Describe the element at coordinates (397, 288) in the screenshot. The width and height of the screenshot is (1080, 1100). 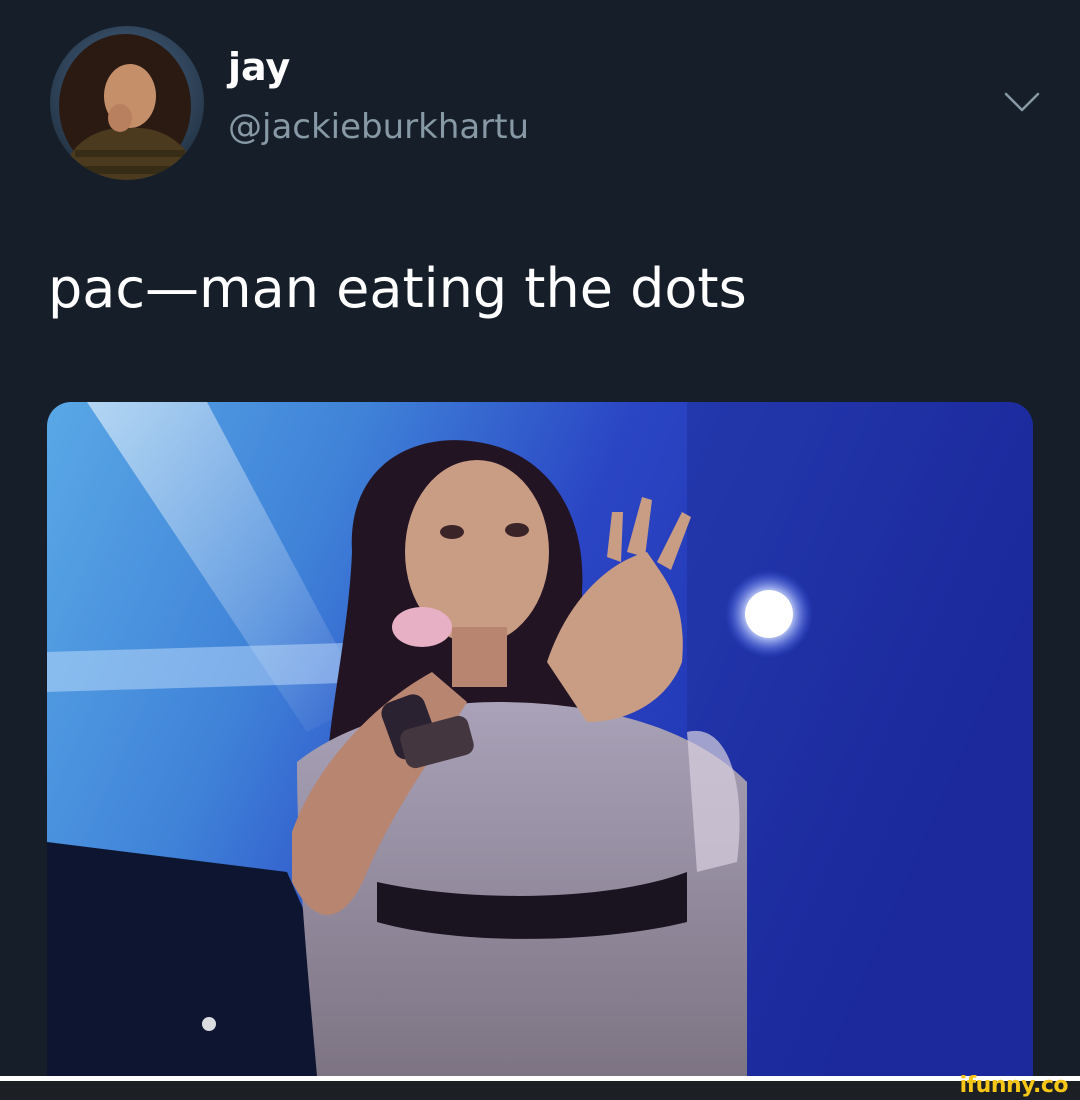
I see `tweet-text: pac—man eating the dots` at that location.